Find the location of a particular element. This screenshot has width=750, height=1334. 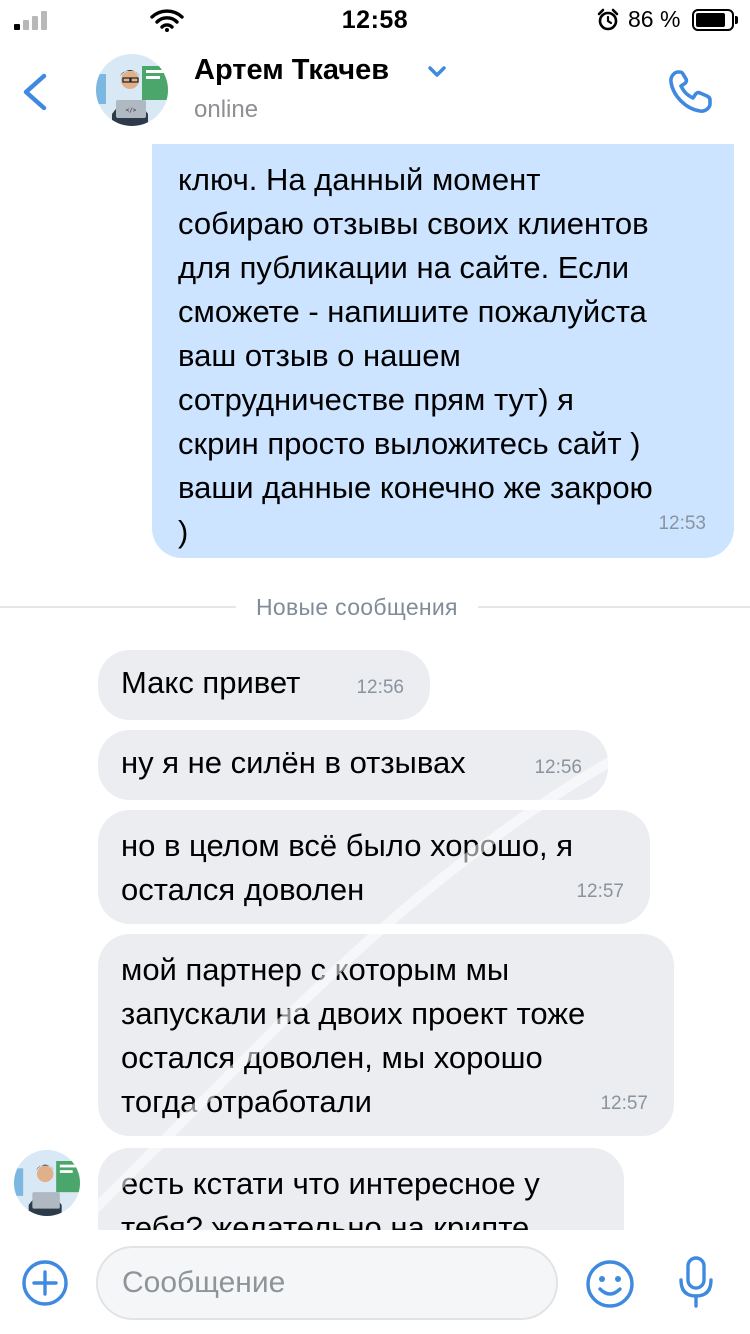

battery-fill is located at coordinates (711, 20).